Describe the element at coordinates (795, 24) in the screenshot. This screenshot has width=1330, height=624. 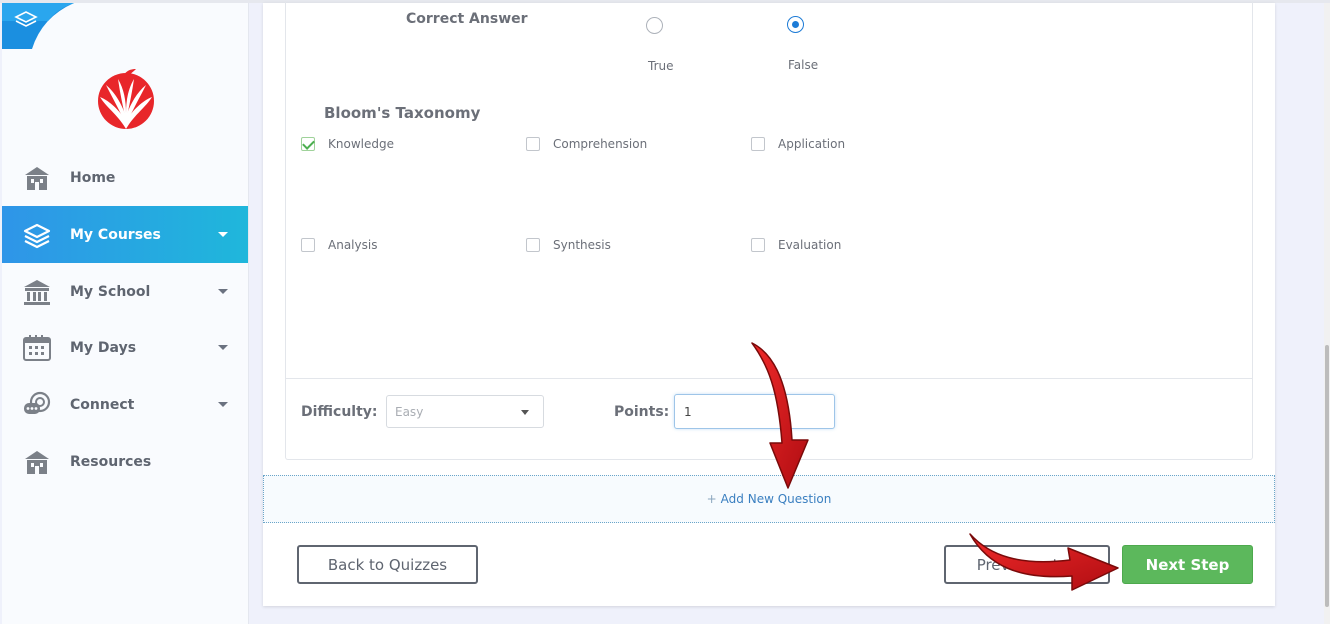
I see `radio-false` at that location.